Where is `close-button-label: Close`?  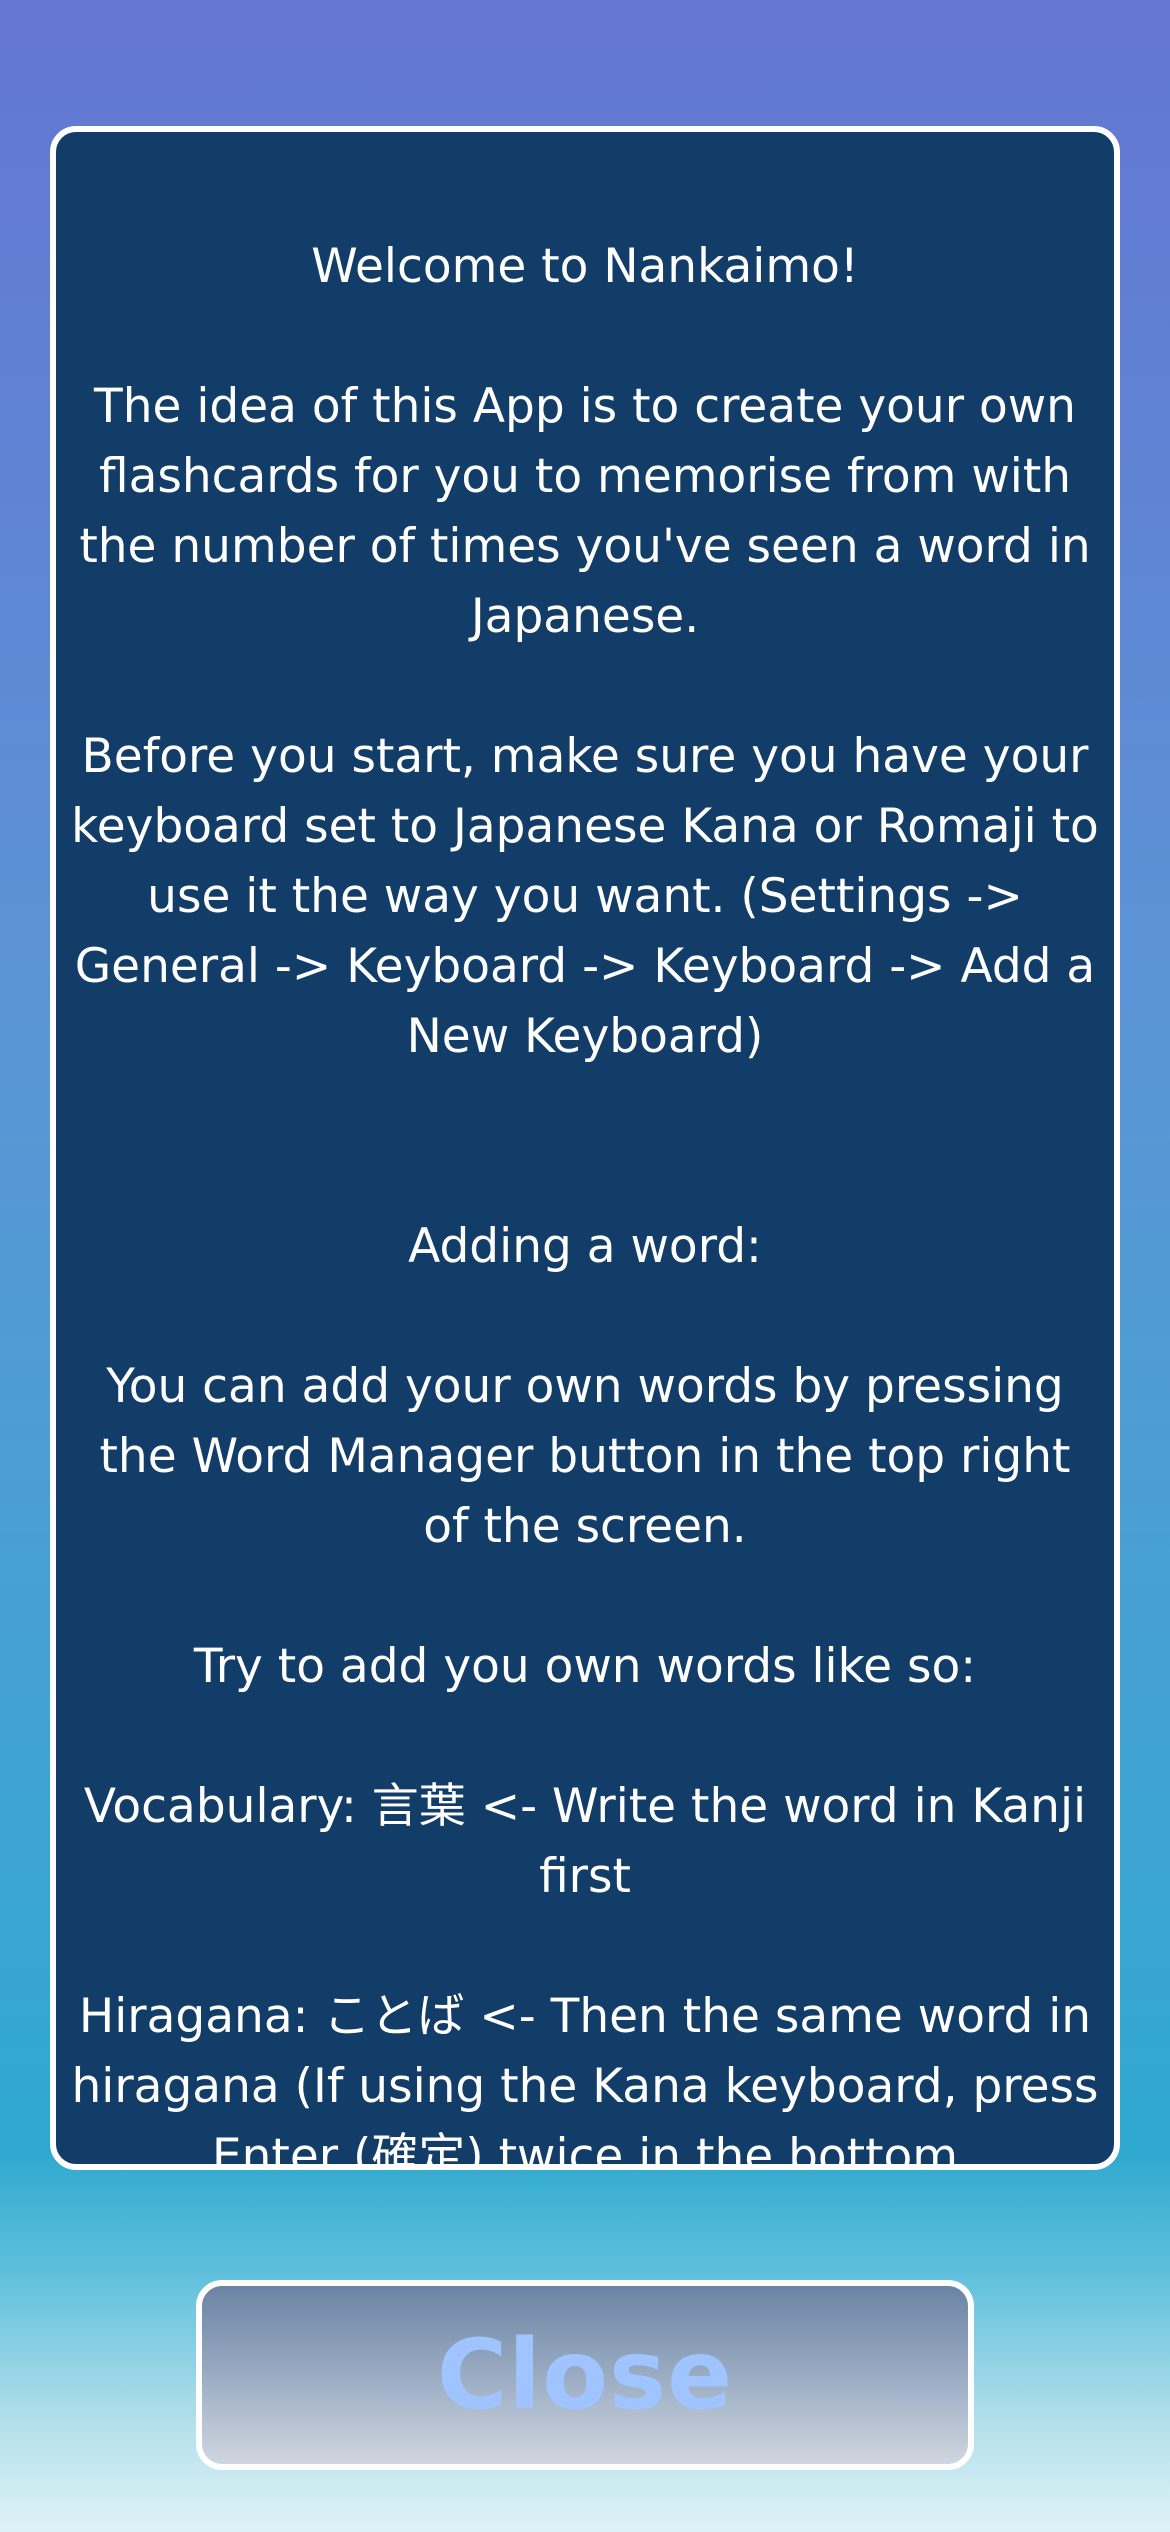
close-button-label: Close is located at coordinates (585, 2375).